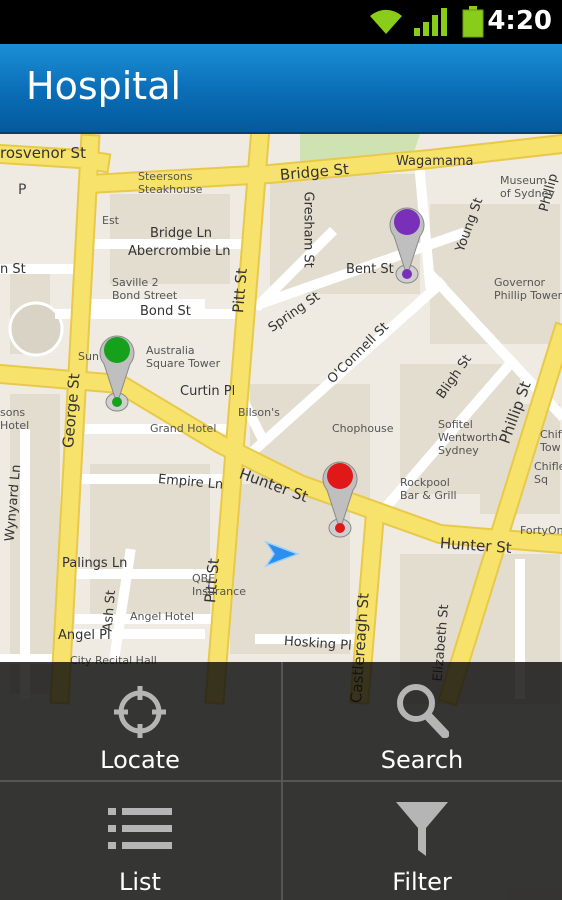  Describe the element at coordinates (281, 22) in the screenshot. I see `status-bar: 4:20` at that location.